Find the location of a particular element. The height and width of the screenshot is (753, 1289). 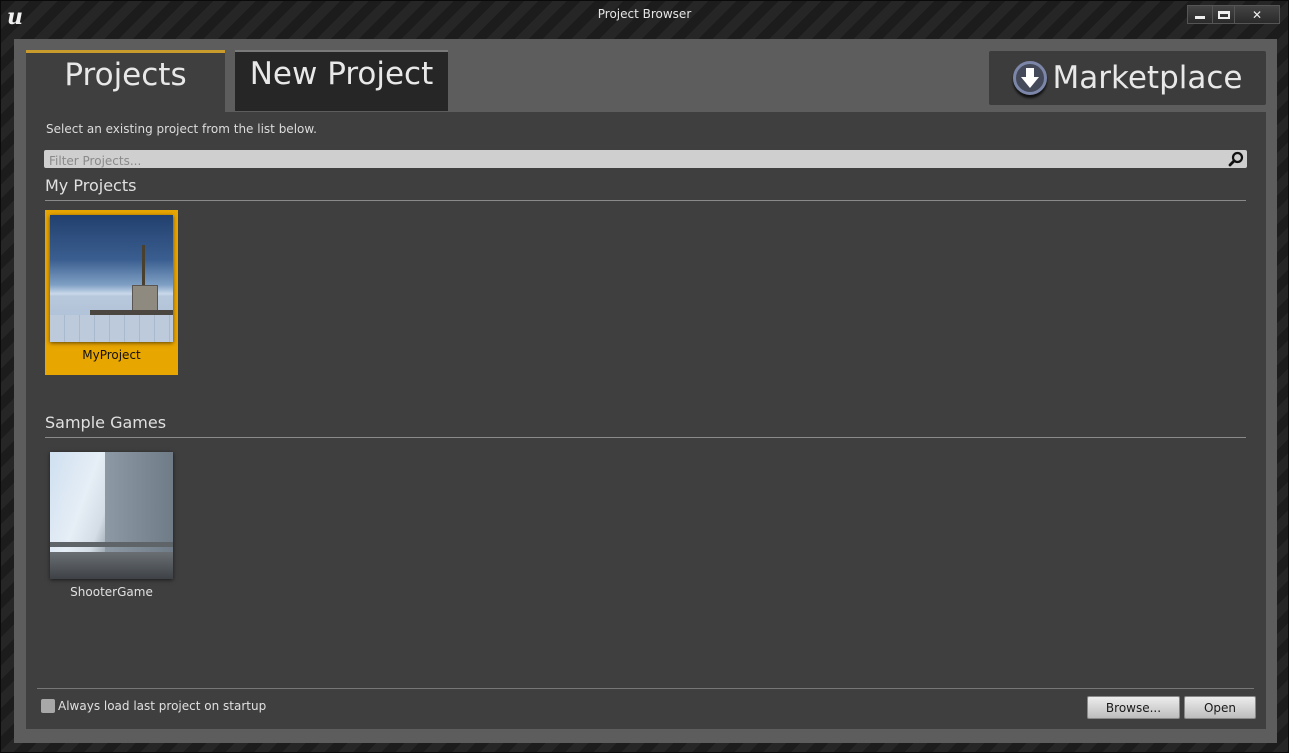

section-title-sample-games: Sample Games is located at coordinates (106, 422).